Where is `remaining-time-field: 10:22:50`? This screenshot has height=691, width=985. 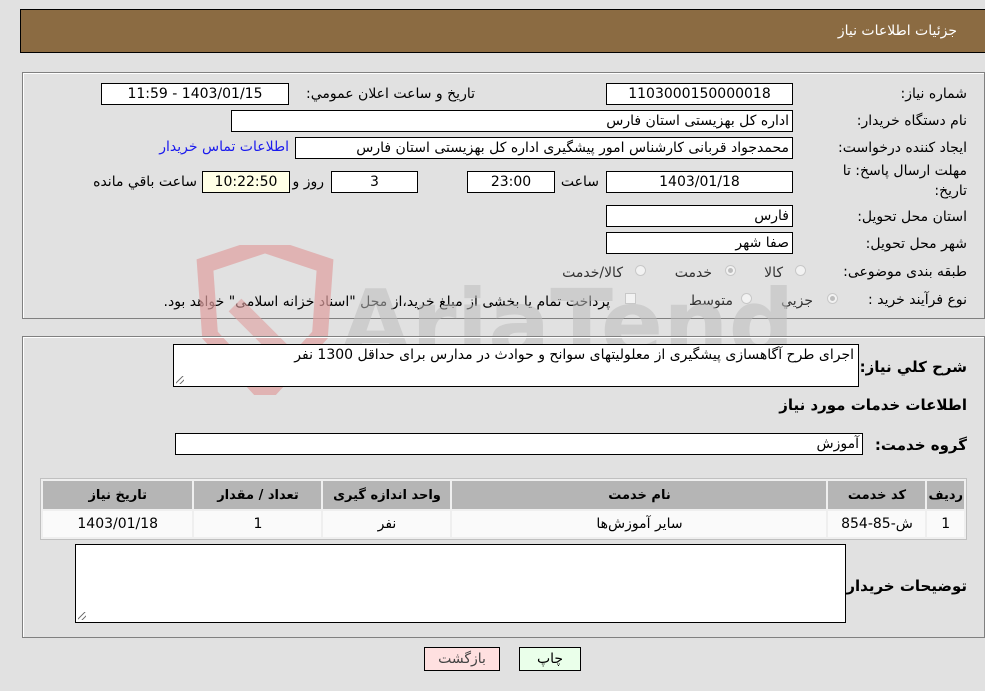 remaining-time-field: 10:22:50 is located at coordinates (246, 182).